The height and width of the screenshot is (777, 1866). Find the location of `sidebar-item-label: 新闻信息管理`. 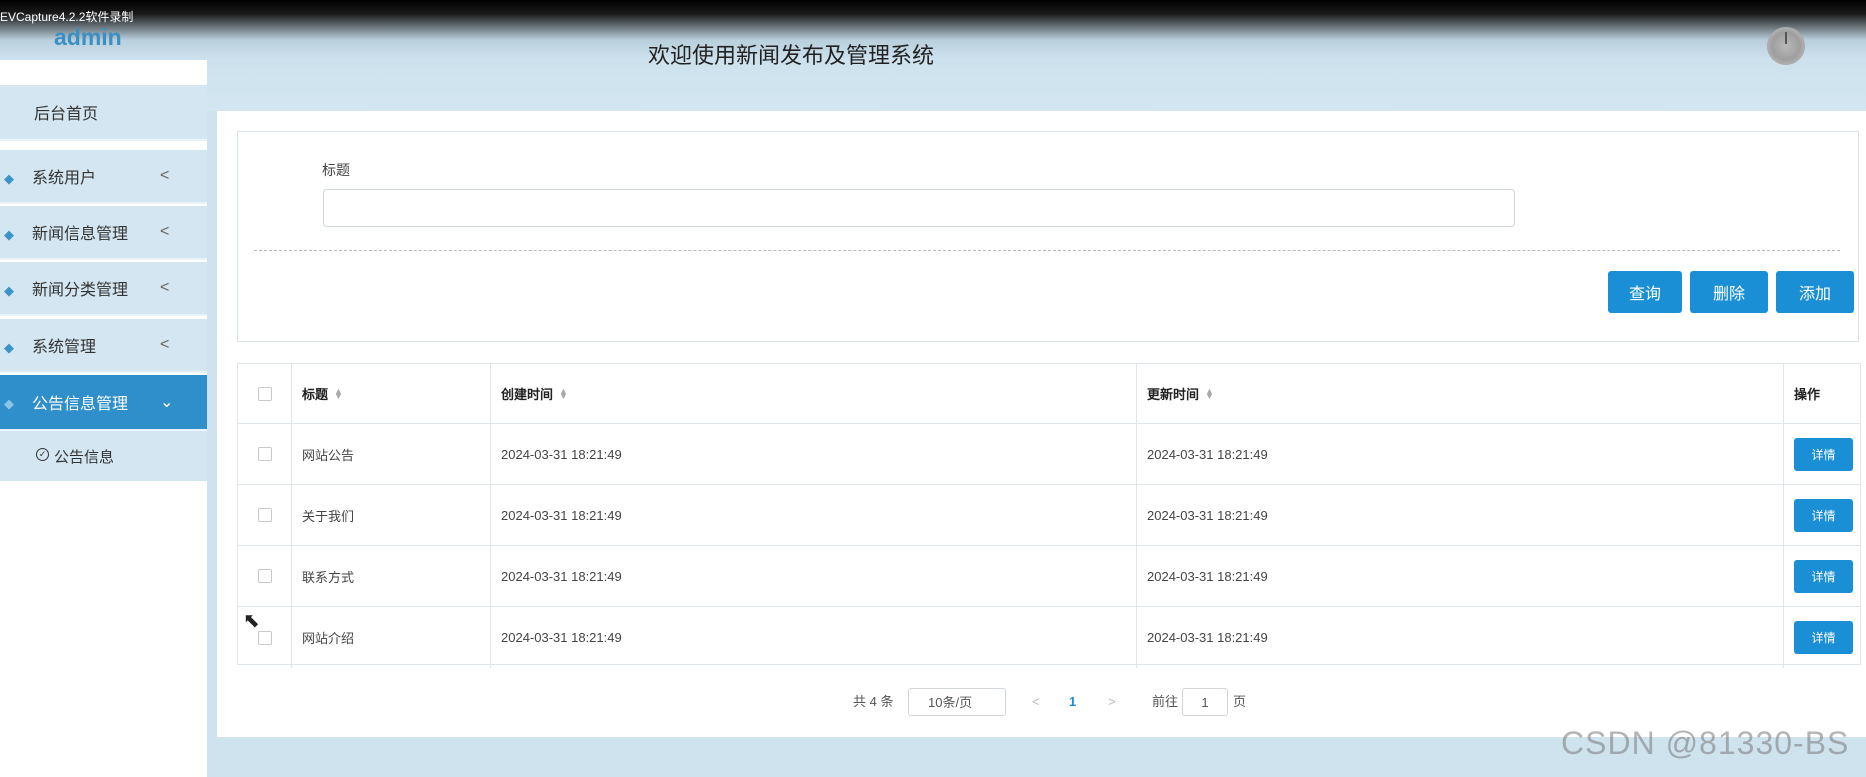

sidebar-item-label: 新闻信息管理 is located at coordinates (80, 234).